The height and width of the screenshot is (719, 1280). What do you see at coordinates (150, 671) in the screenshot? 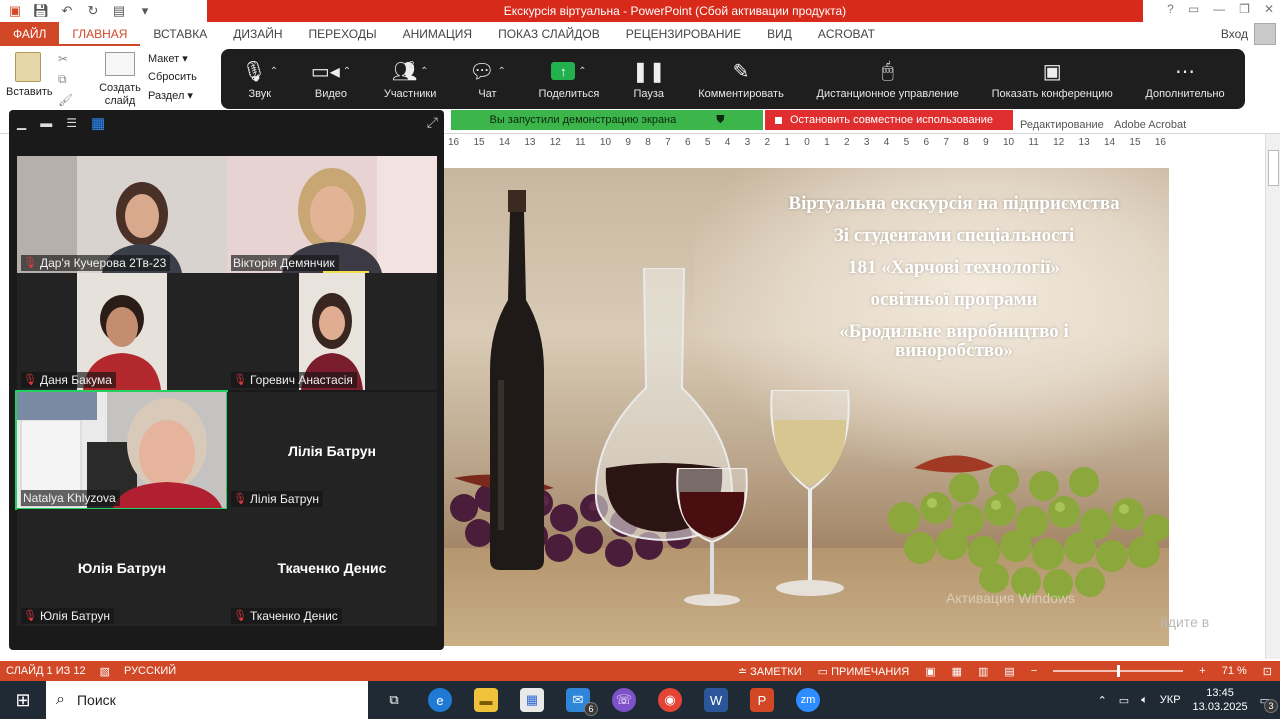
I see `language-indicator: РУССКИЙ` at bounding box center [150, 671].